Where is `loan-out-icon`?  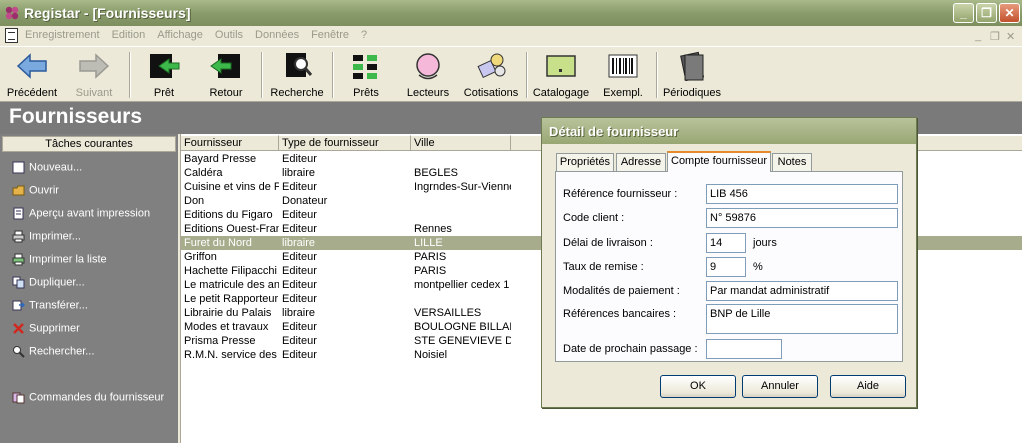 loan-out-icon is located at coordinates (165, 66).